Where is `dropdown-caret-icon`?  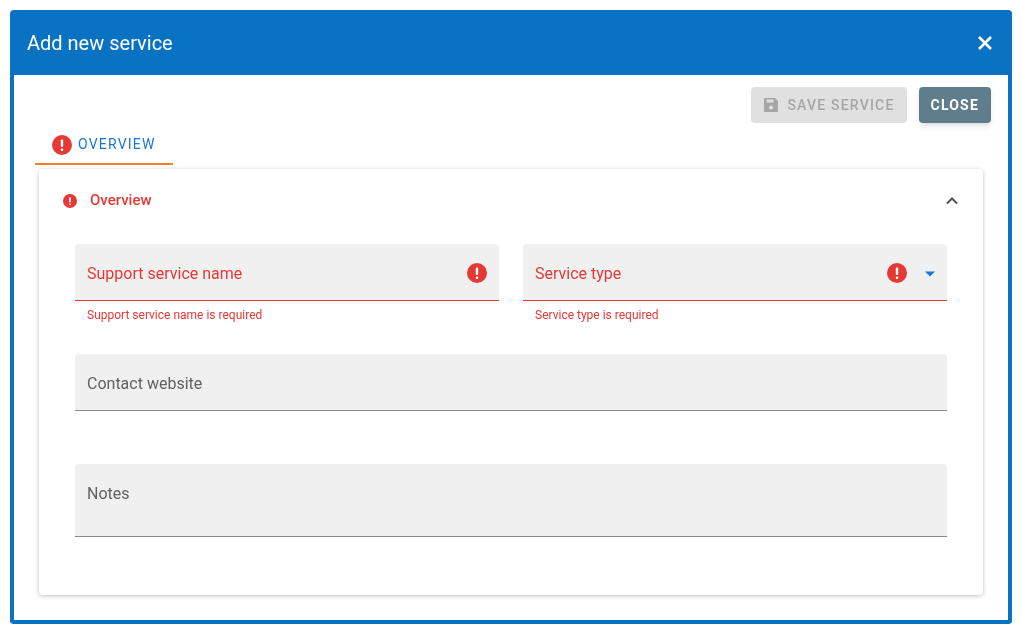 dropdown-caret-icon is located at coordinates (930, 274).